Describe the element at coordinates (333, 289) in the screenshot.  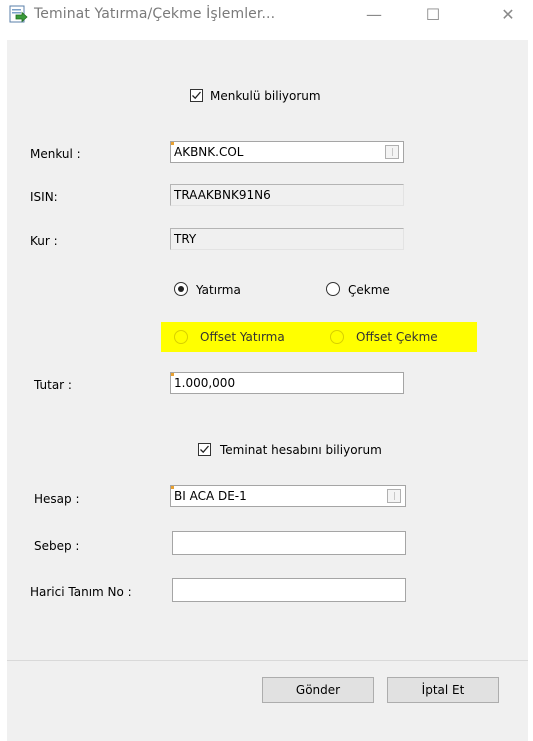
I see `cekme-radio` at that location.